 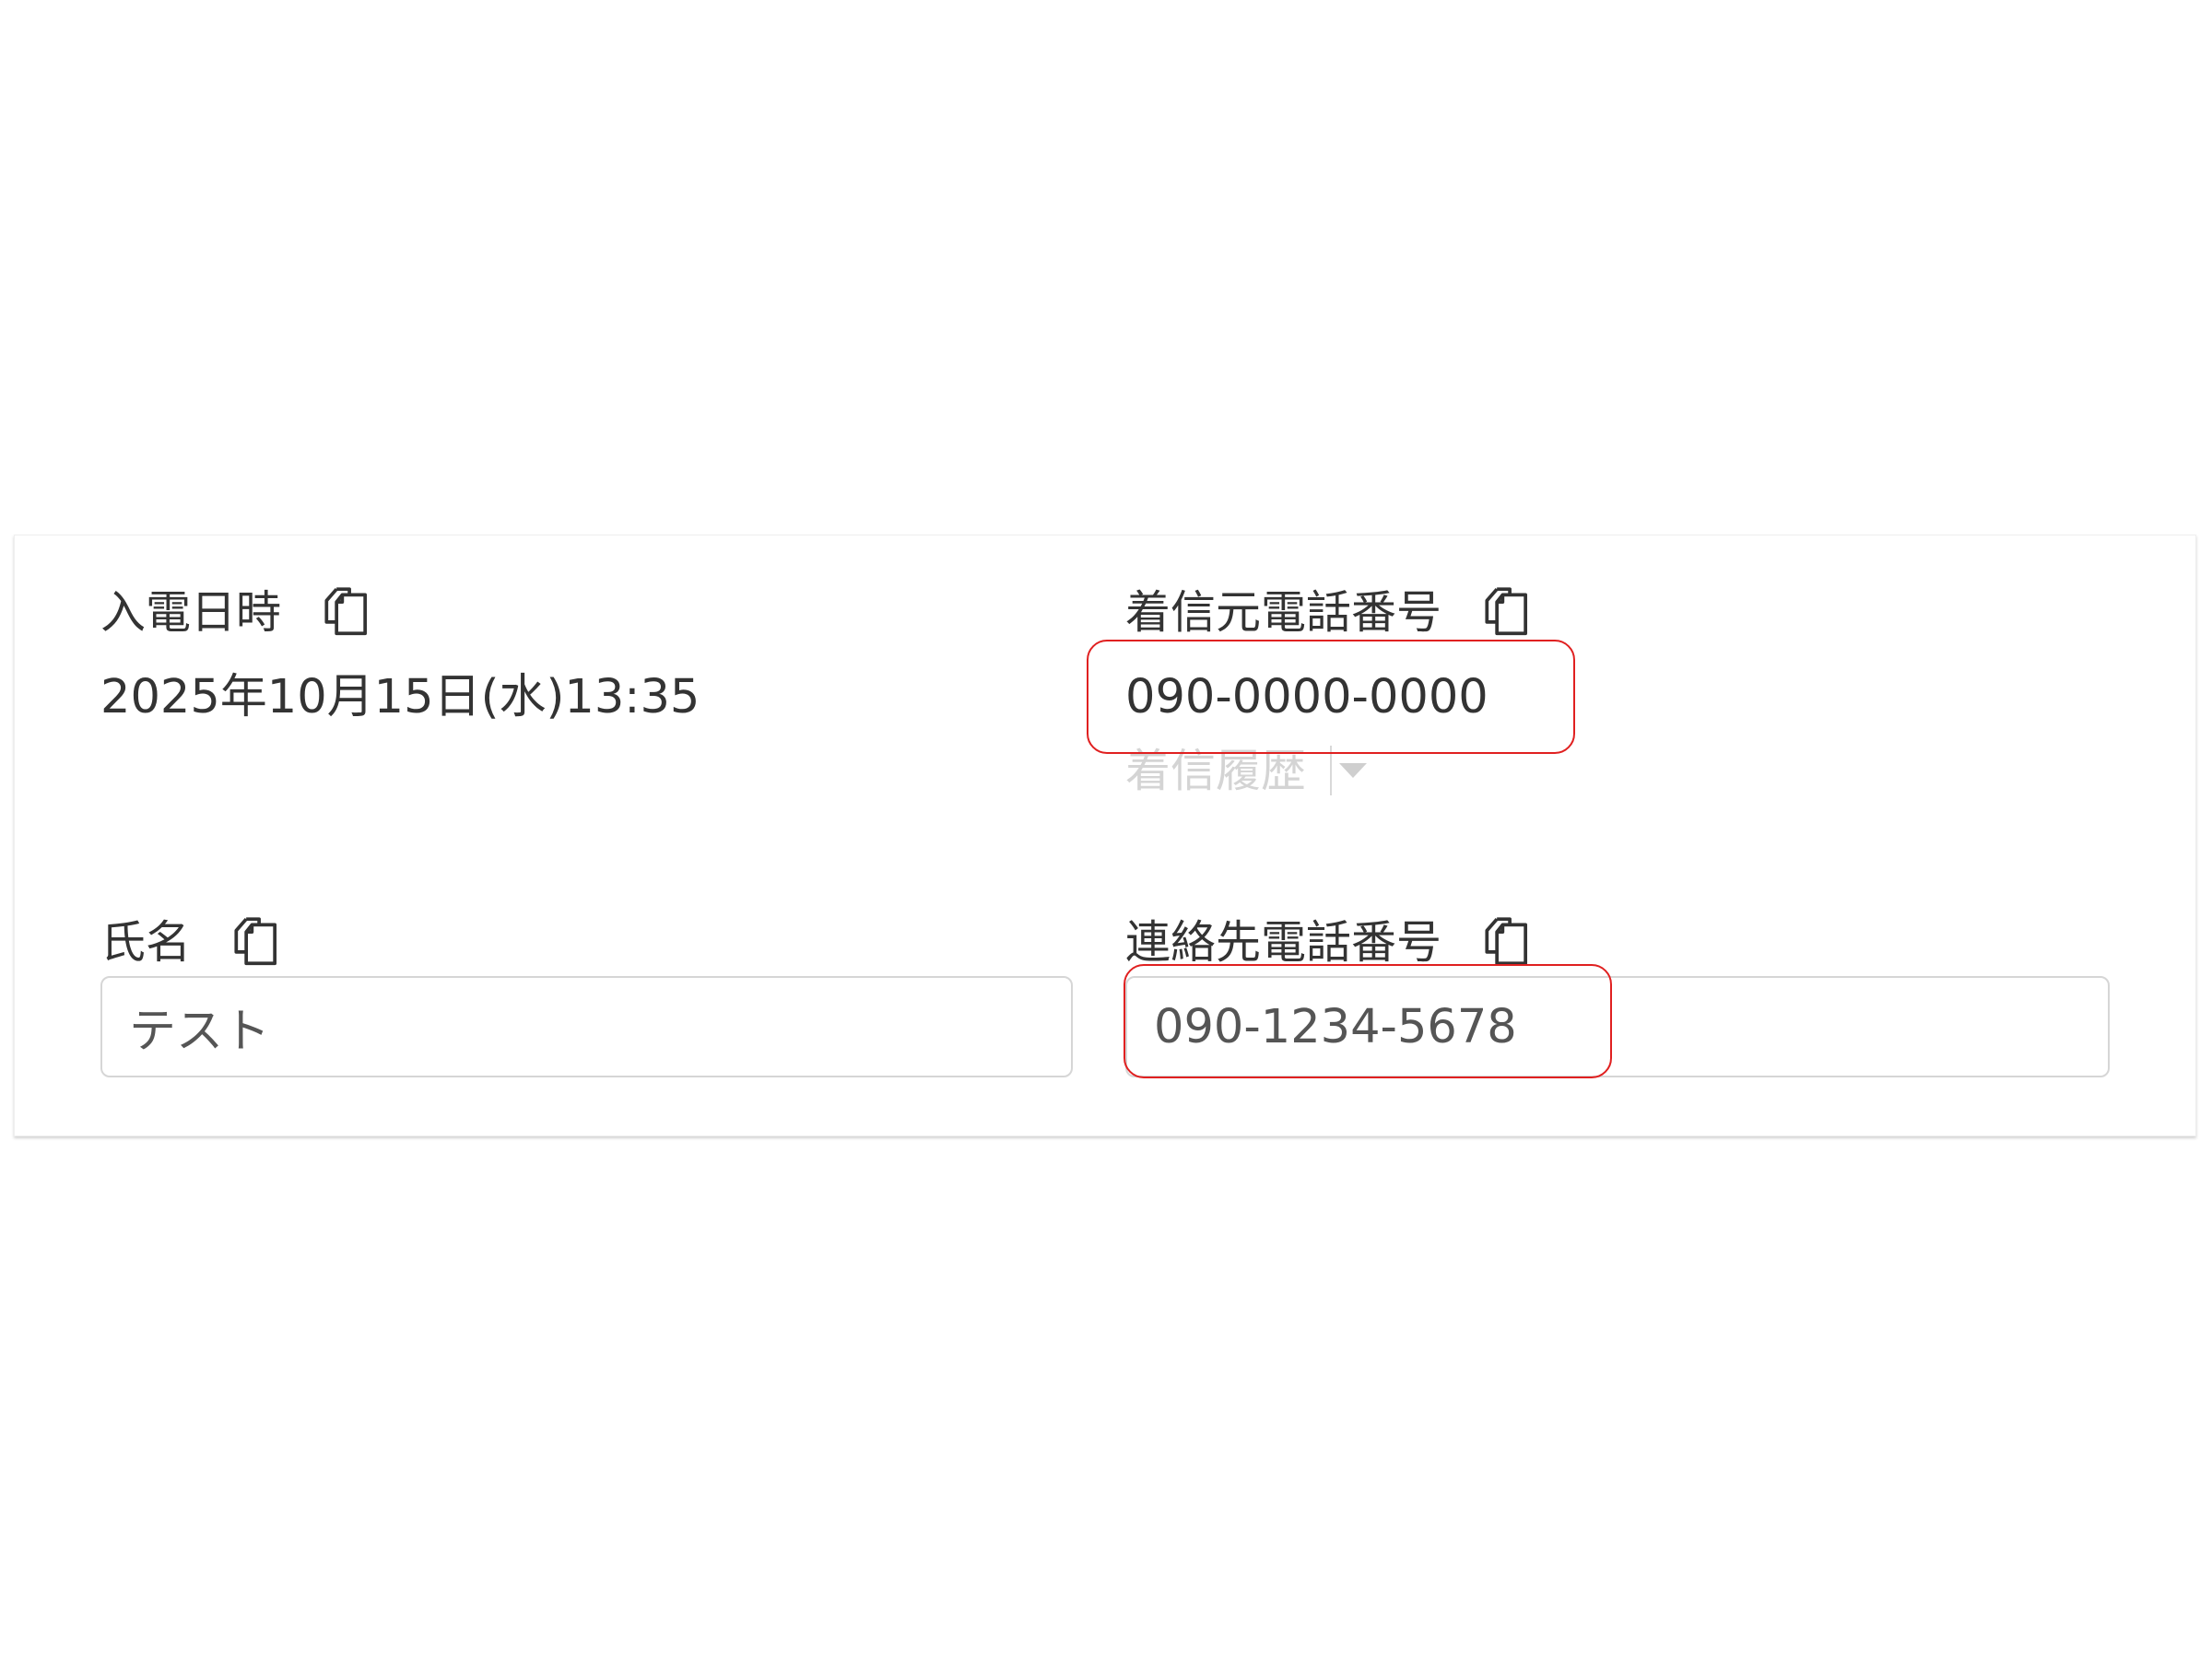 I want to click on incoming-phone-label-row: 着信元電話番号, so click(x=1330, y=612).